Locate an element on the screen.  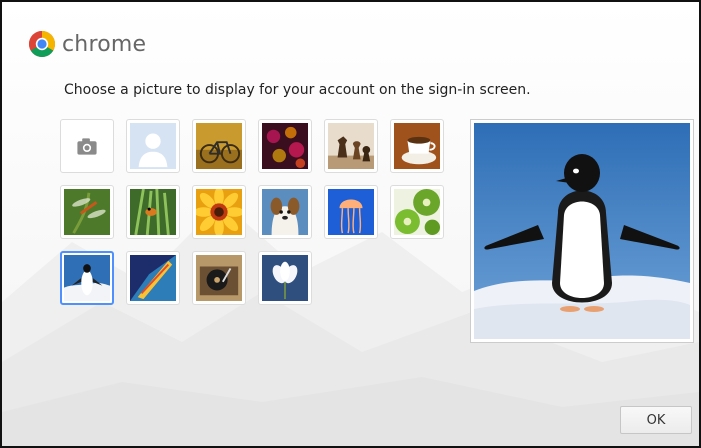
dragonfly-image is located at coordinates (87, 212).